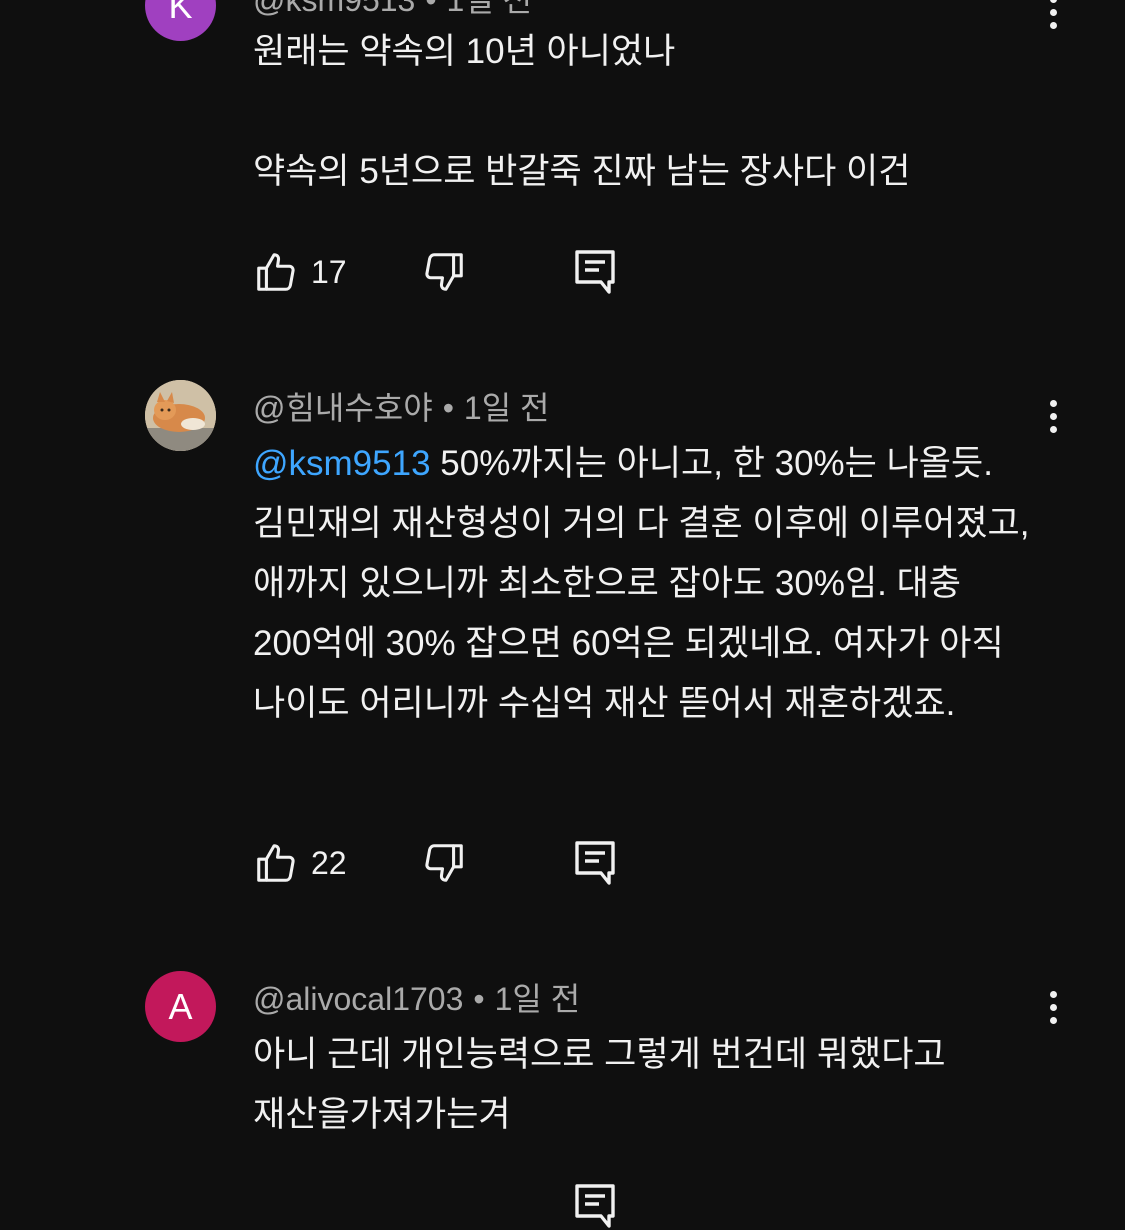 Image resolution: width=1125 pixels, height=1230 pixels. What do you see at coordinates (300, 272) in the screenshot?
I see `like-button: 17` at bounding box center [300, 272].